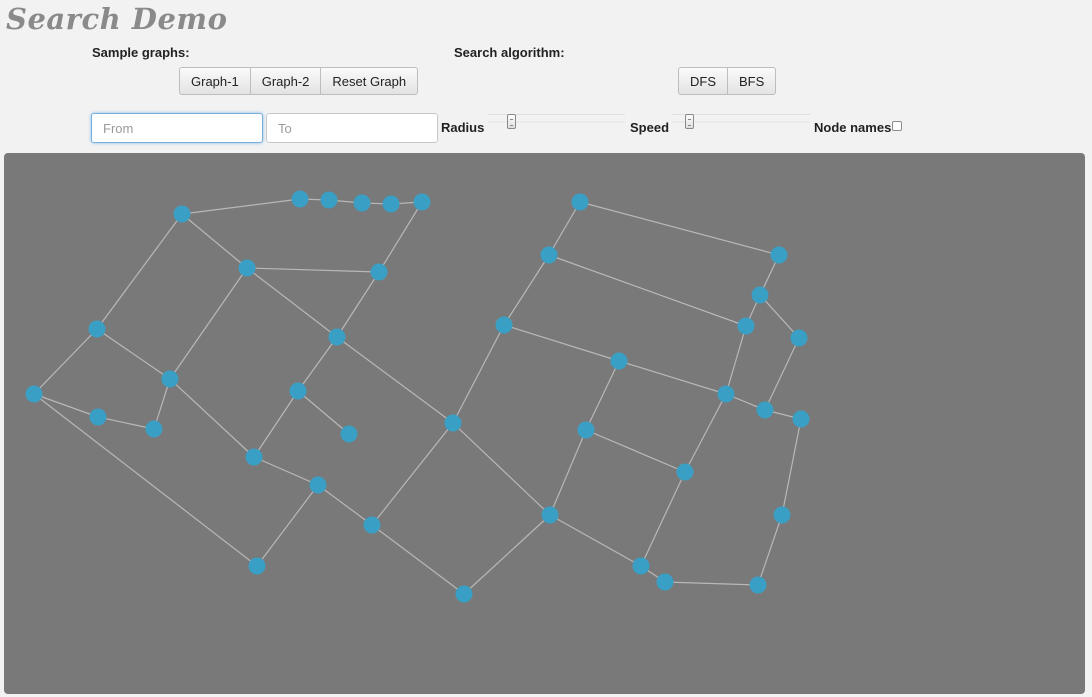 This screenshot has width=1092, height=697. What do you see at coordinates (285, 81) in the screenshot?
I see `graph-2-button: Graph-2` at bounding box center [285, 81].